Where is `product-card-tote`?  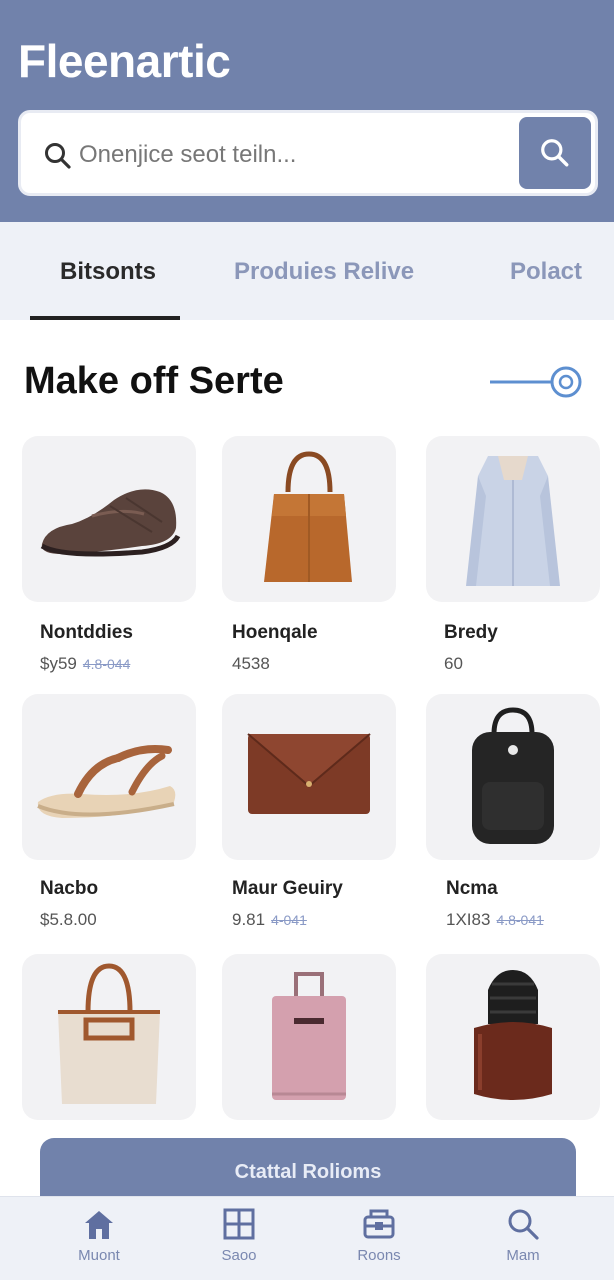 product-card-tote is located at coordinates (309, 519).